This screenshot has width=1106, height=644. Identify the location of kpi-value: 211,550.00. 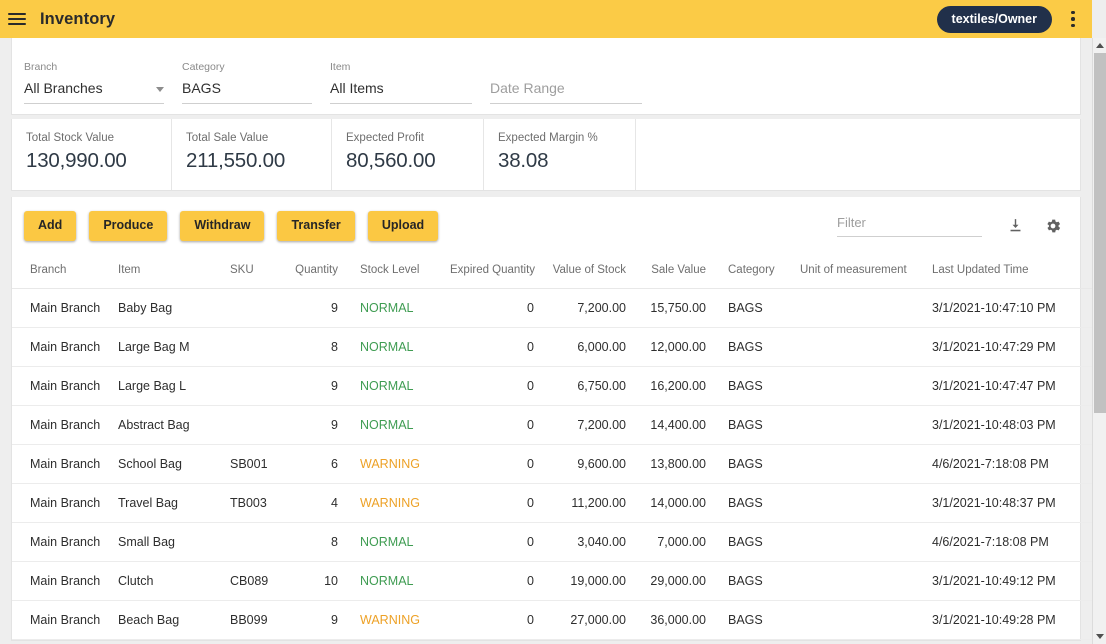
(236, 160).